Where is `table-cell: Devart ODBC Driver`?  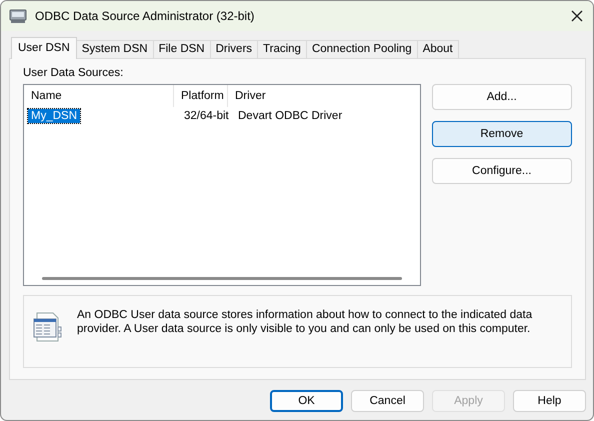
table-cell: Devart ODBC Driver is located at coordinates (290, 116).